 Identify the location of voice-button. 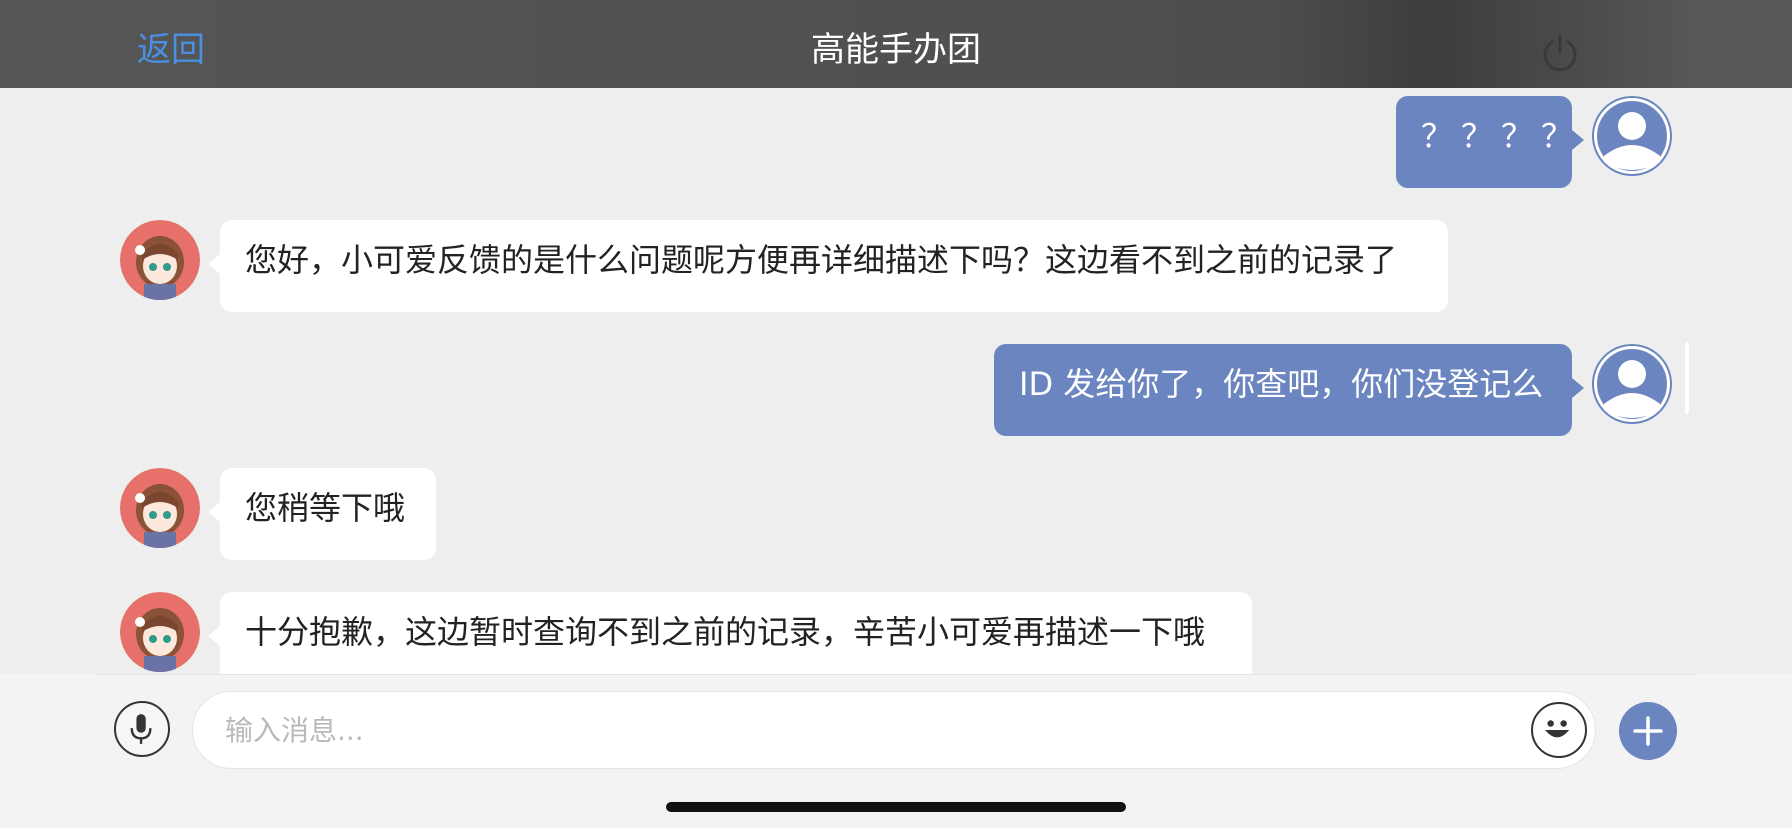
(142, 729).